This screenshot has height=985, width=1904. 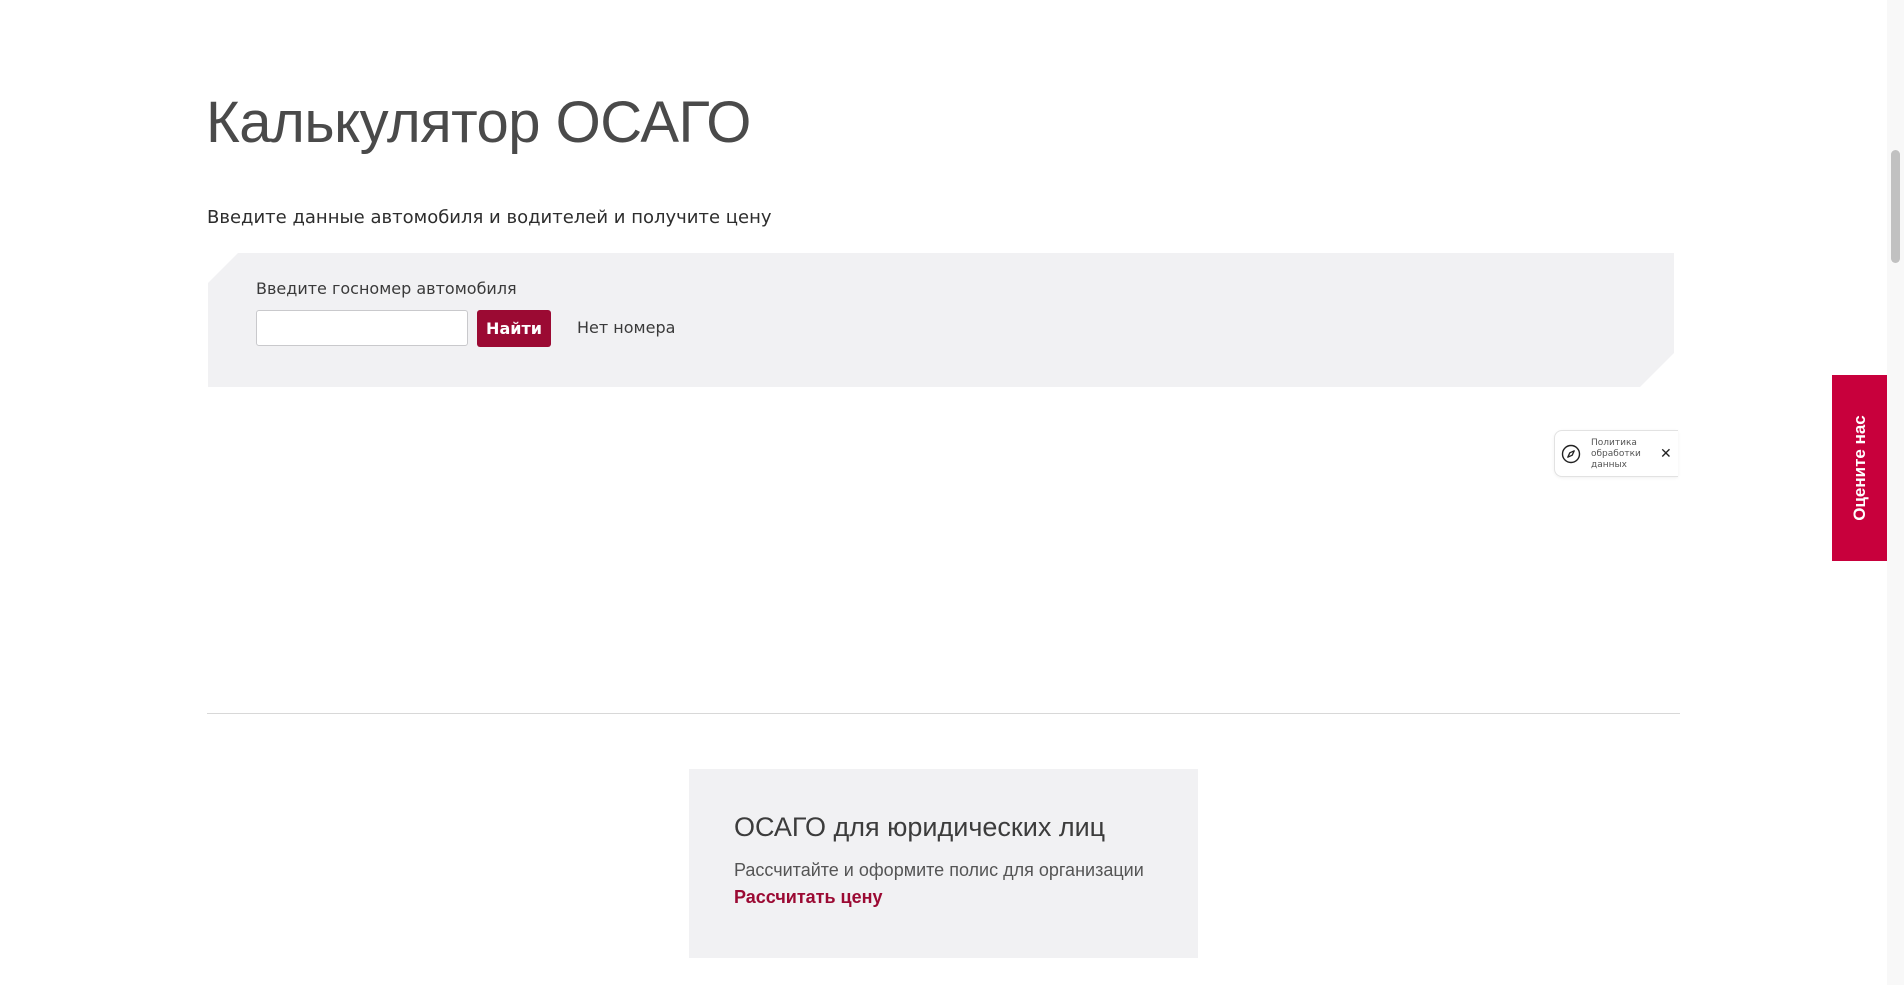 I want to click on rate-us-tab: Оцените нас, so click(x=1859, y=468).